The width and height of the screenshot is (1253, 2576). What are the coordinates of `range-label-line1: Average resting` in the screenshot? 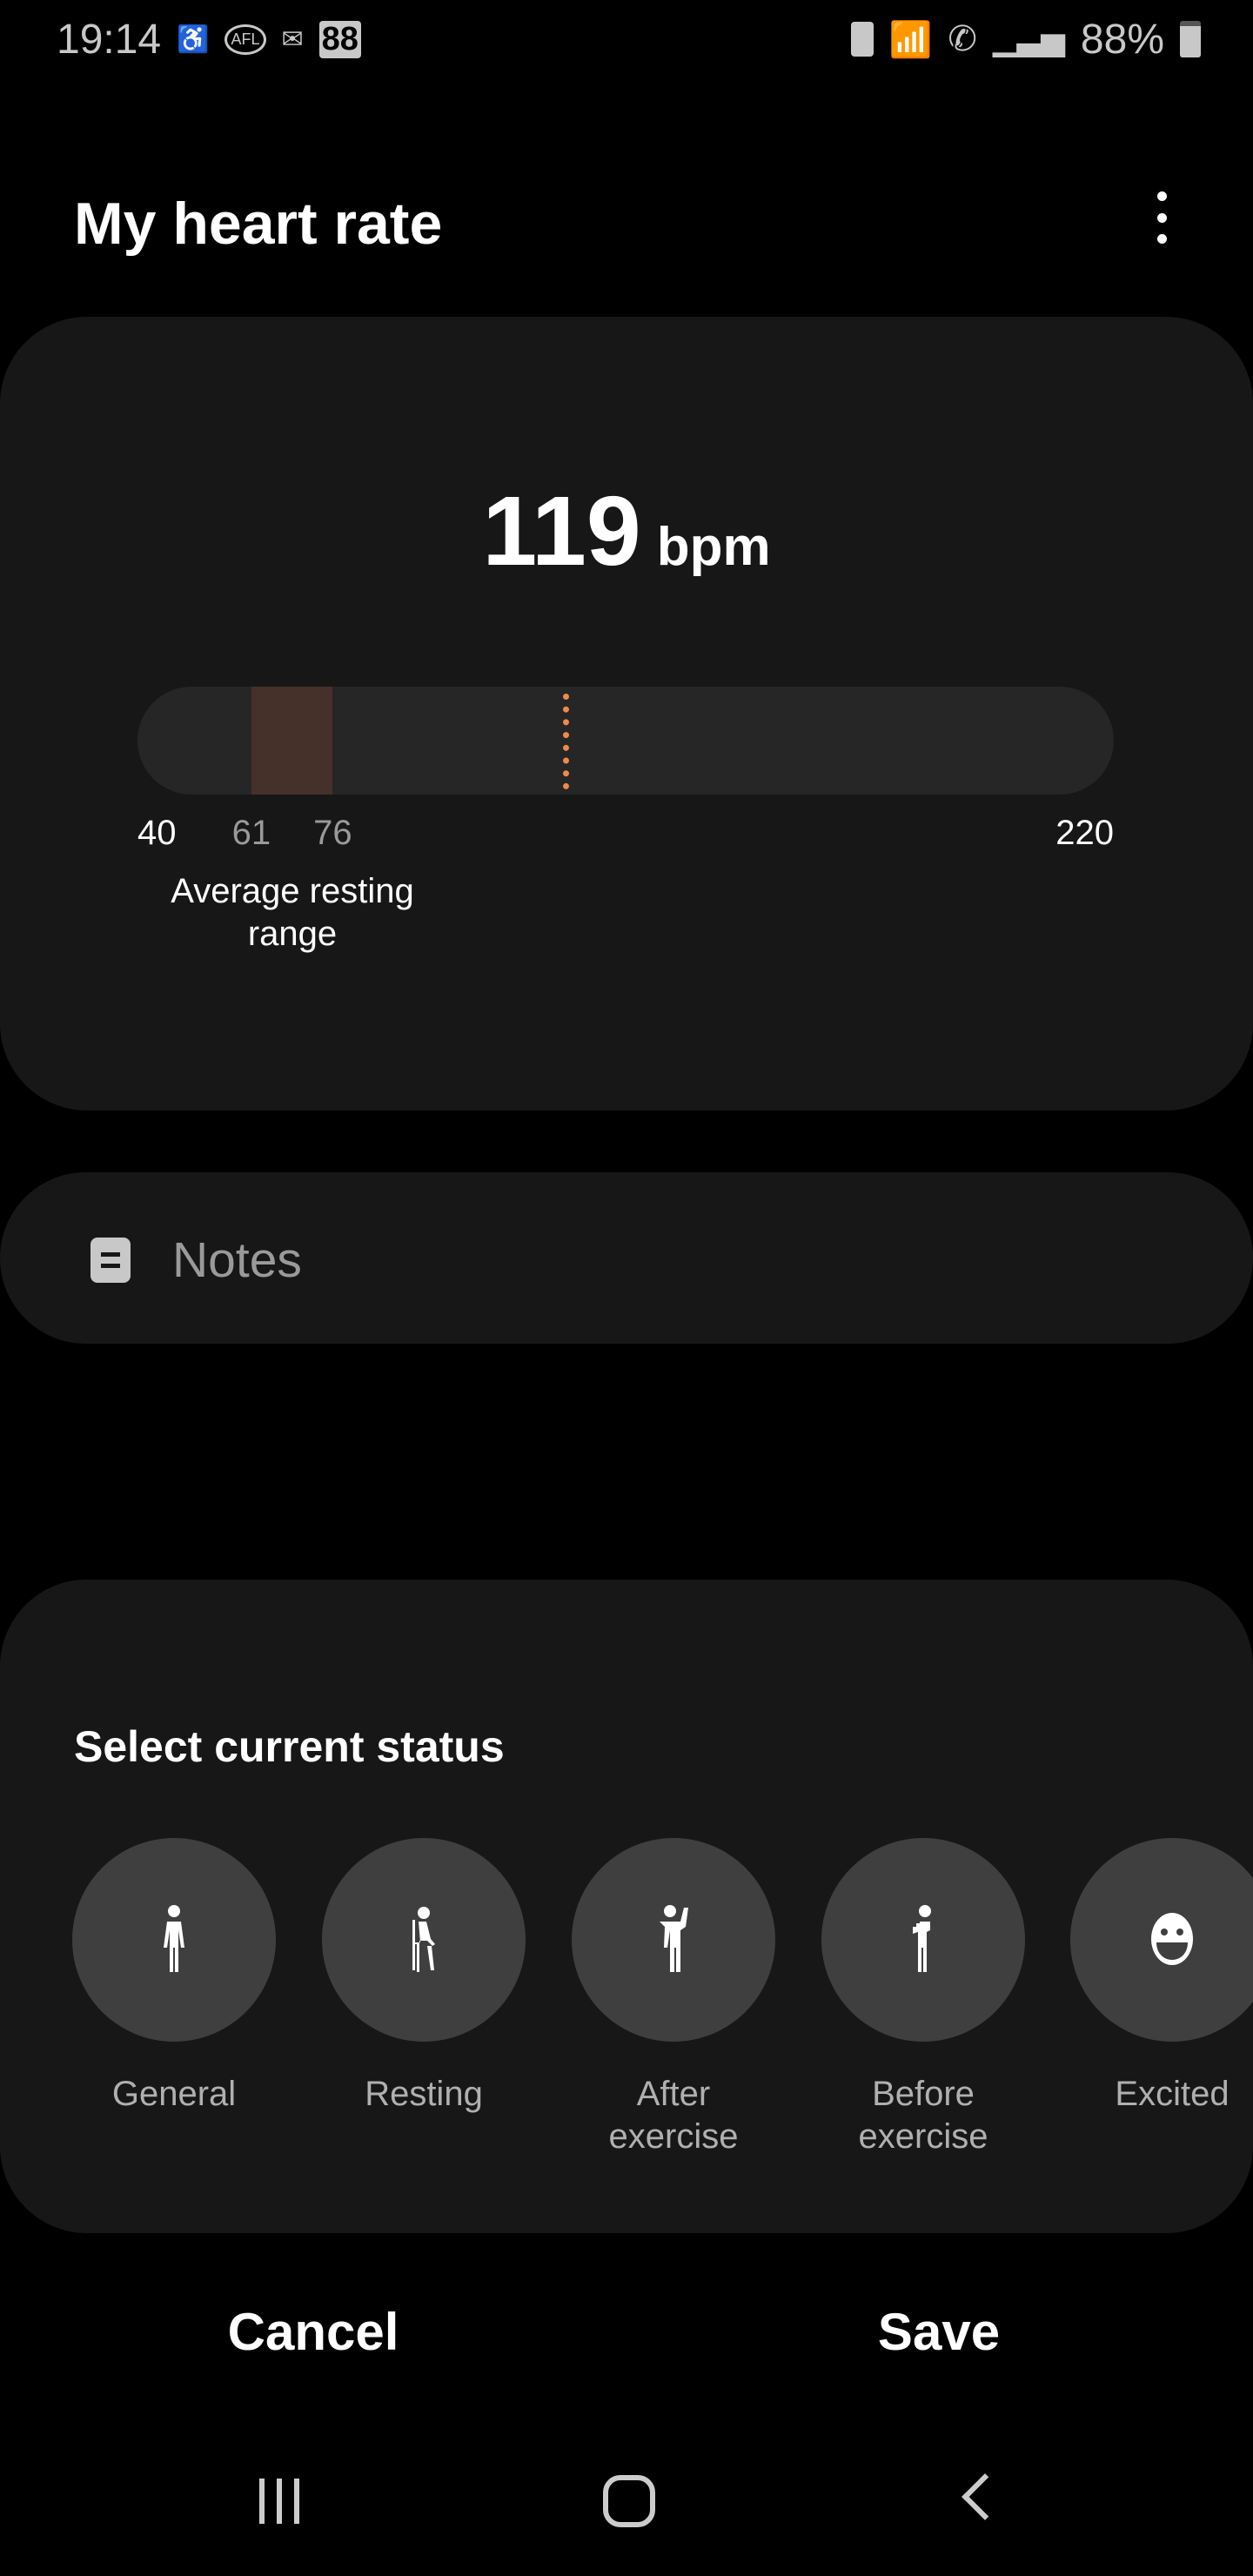 It's located at (292, 891).